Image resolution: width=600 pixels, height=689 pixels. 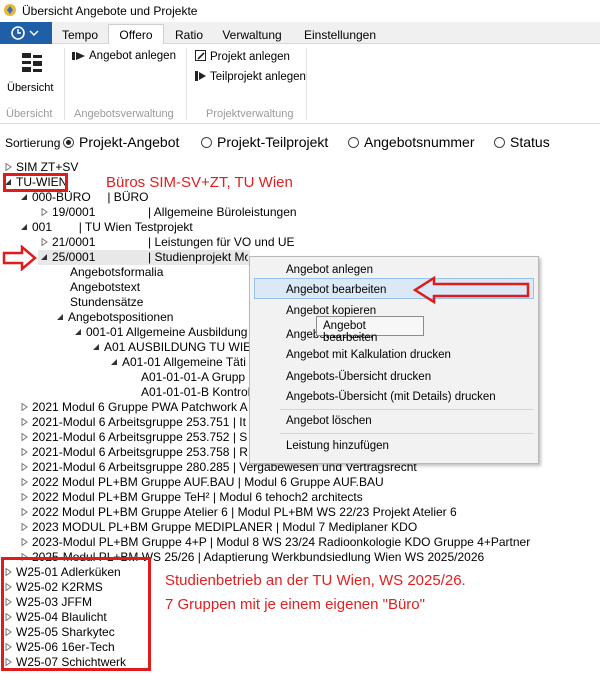 I want to click on tree-node: Angebotspositionen, so click(x=115, y=317).